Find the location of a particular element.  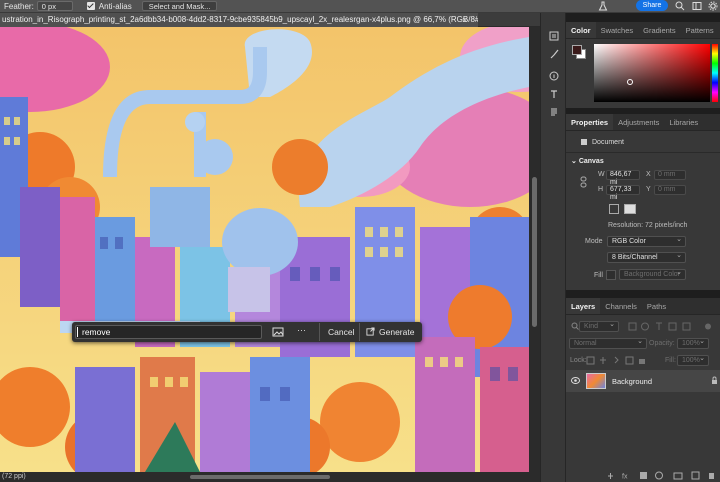

x-label: X is located at coordinates (648, 174).